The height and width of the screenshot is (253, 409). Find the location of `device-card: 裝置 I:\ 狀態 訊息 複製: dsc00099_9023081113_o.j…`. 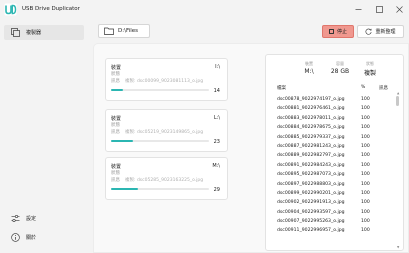

device-card: 裝置 I:\ 狀態 訊息 複製: dsc00099_9023081113_o.j… is located at coordinates (166, 79).